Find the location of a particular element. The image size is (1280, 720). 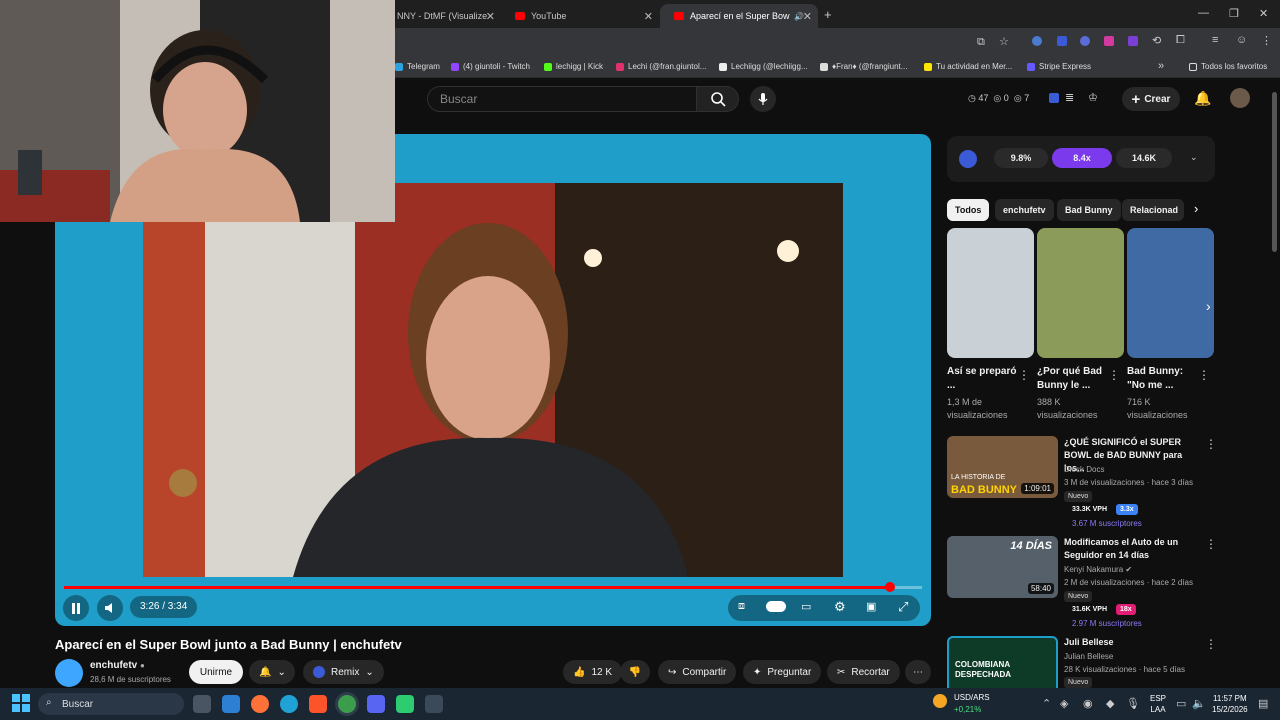

taskbar-search: ⌕ Buscar is located at coordinates (111, 704).